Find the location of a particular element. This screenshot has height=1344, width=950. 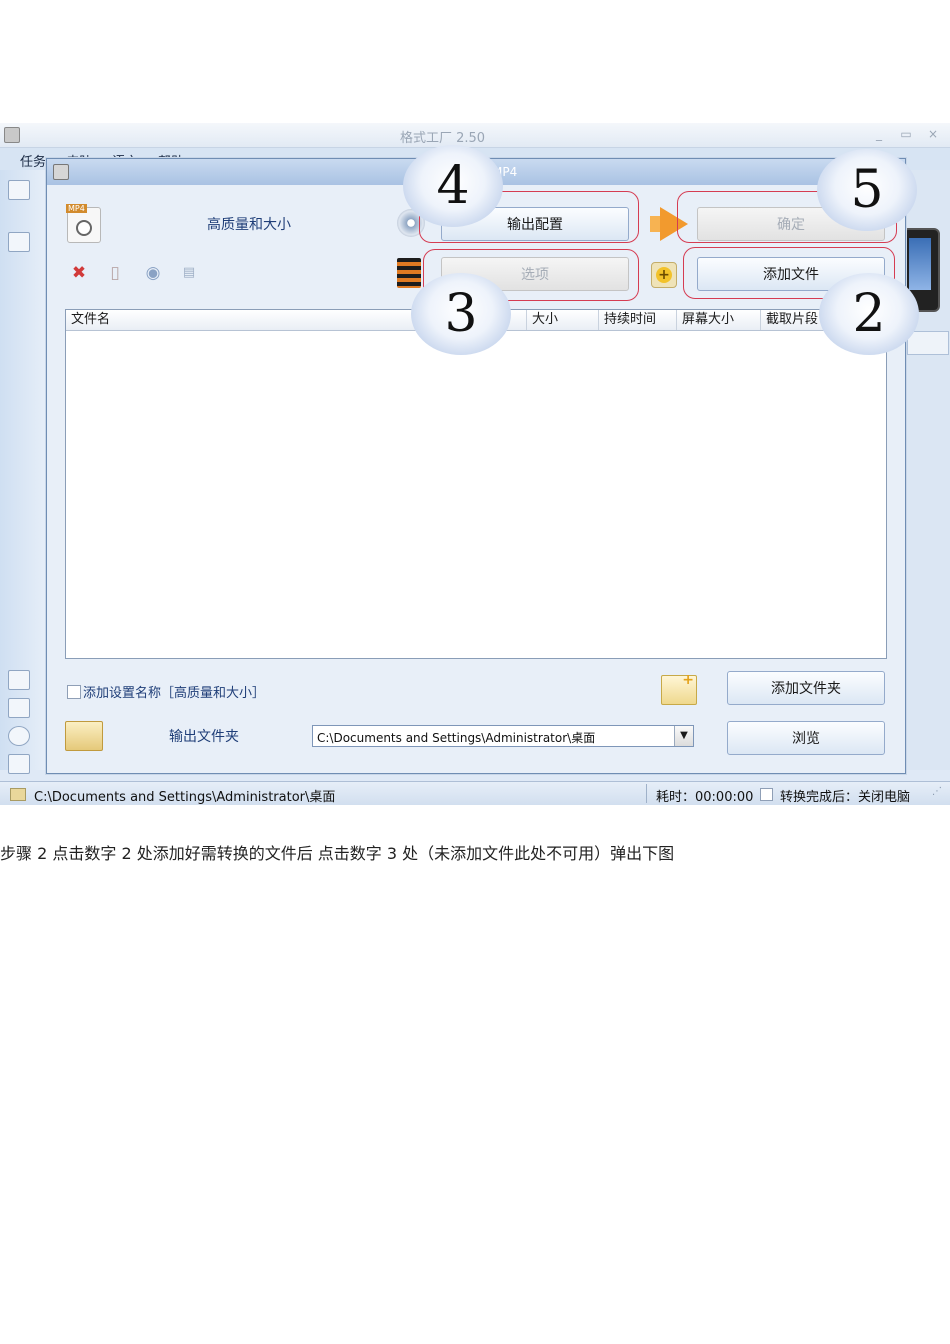

film-strip-icon is located at coordinates (409, 273).